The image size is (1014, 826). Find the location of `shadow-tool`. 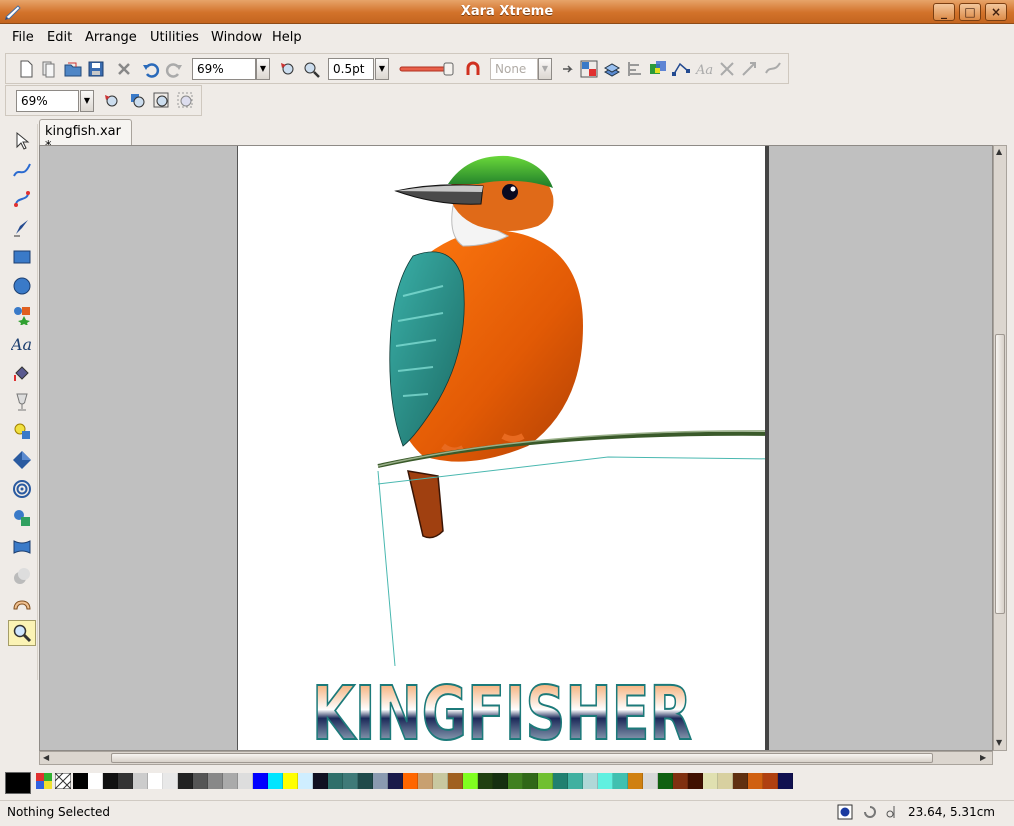

shadow-tool is located at coordinates (22, 518).